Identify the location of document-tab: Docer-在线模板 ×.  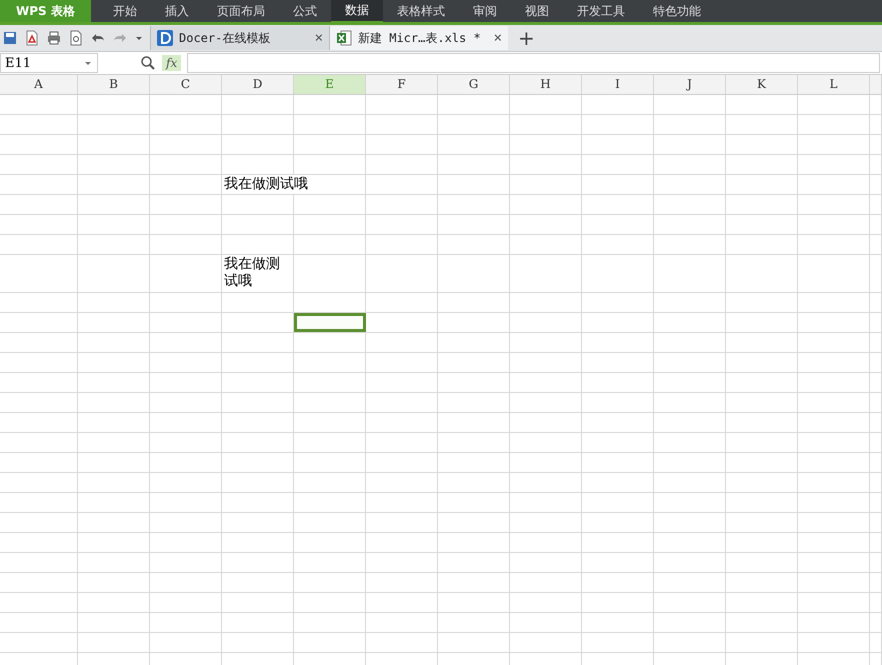
(239, 38).